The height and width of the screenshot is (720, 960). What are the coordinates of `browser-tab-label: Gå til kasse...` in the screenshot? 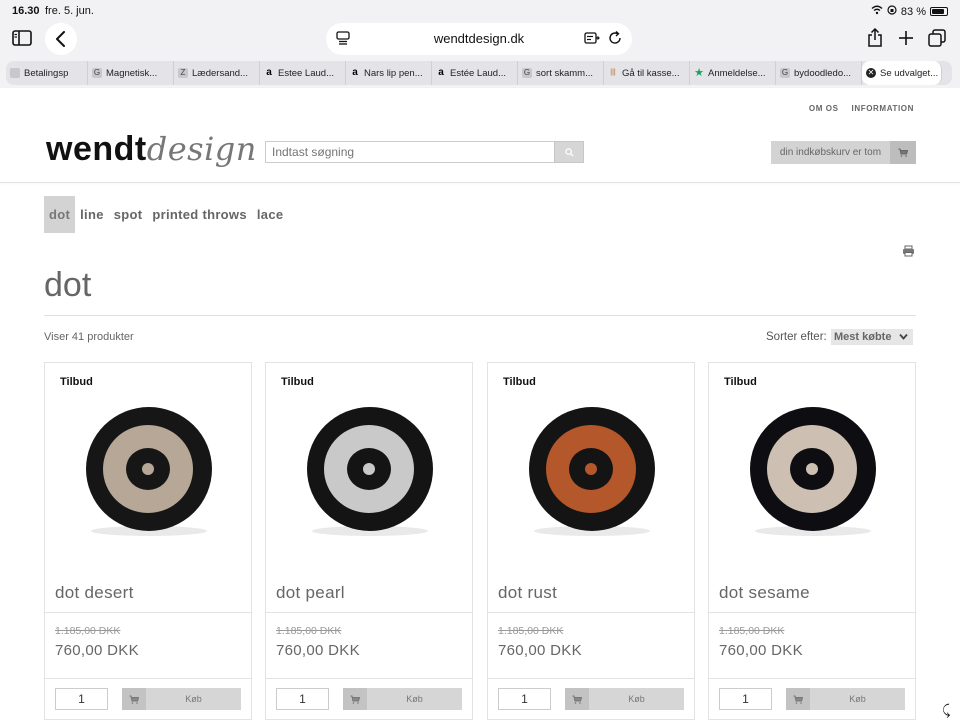 It's located at (651, 73).